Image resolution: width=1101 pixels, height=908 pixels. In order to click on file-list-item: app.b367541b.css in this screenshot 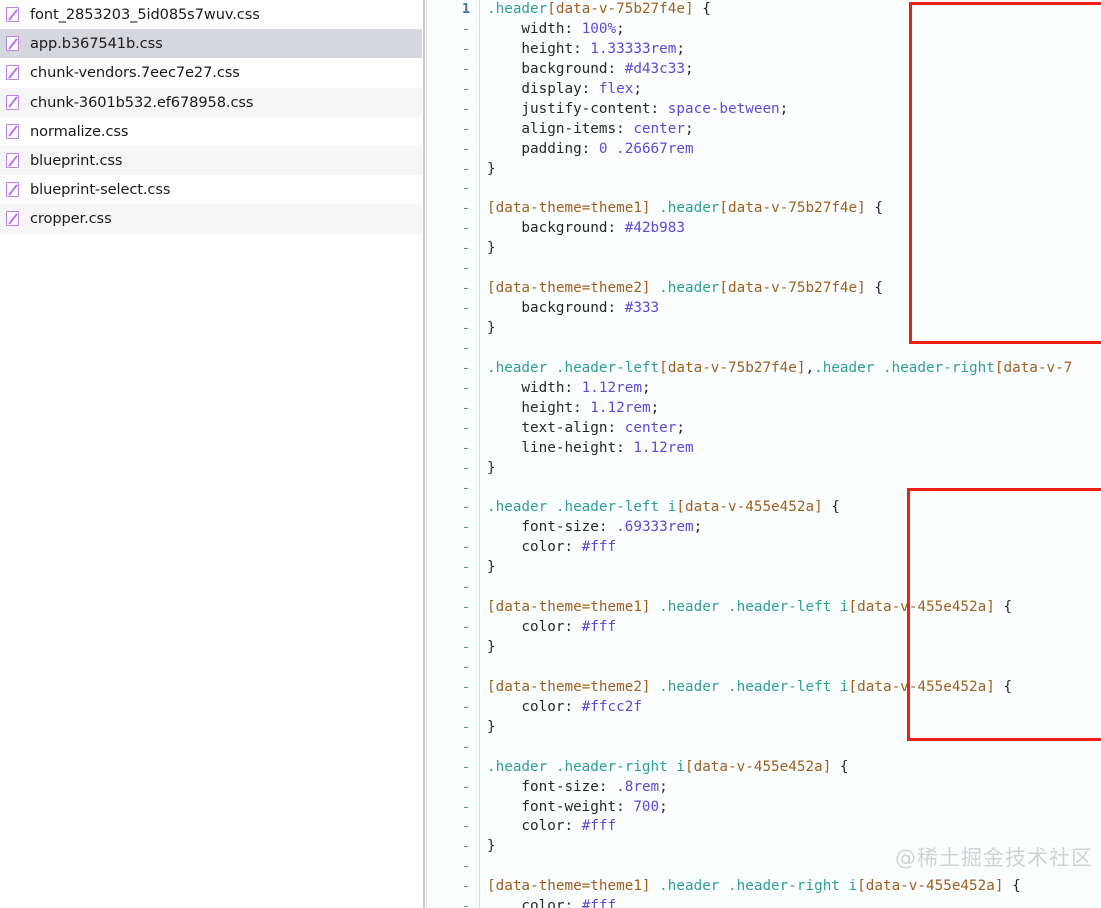, I will do `click(211, 44)`.